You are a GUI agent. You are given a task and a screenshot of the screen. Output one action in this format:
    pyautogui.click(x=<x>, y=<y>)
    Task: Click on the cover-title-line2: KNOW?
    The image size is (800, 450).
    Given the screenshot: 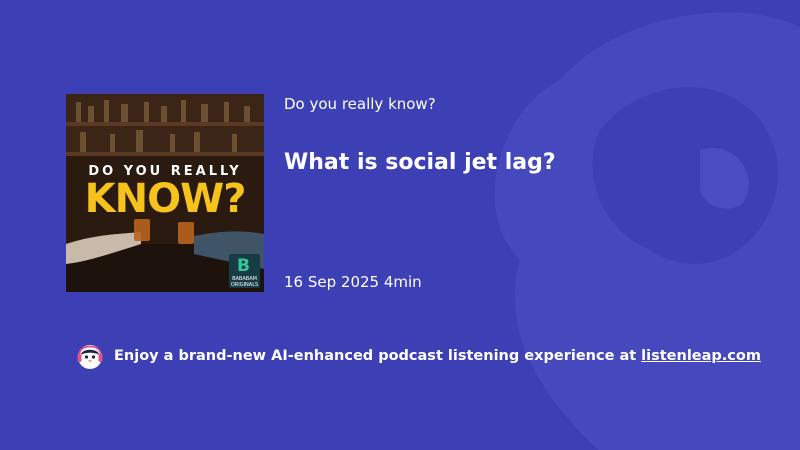 What is the action you would take?
    pyautogui.click(x=165, y=199)
    